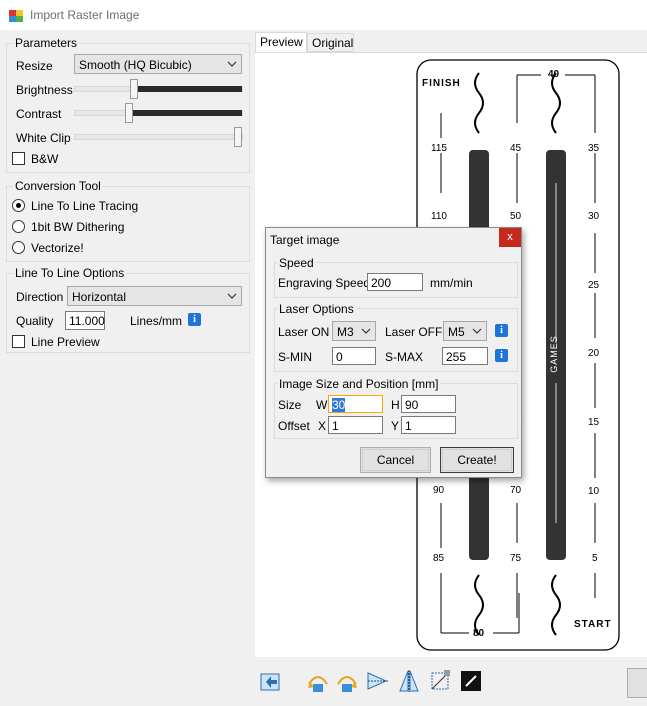 The height and width of the screenshot is (706, 647). I want to click on option-line-to-line: Line To Line Tracing, so click(84, 206).